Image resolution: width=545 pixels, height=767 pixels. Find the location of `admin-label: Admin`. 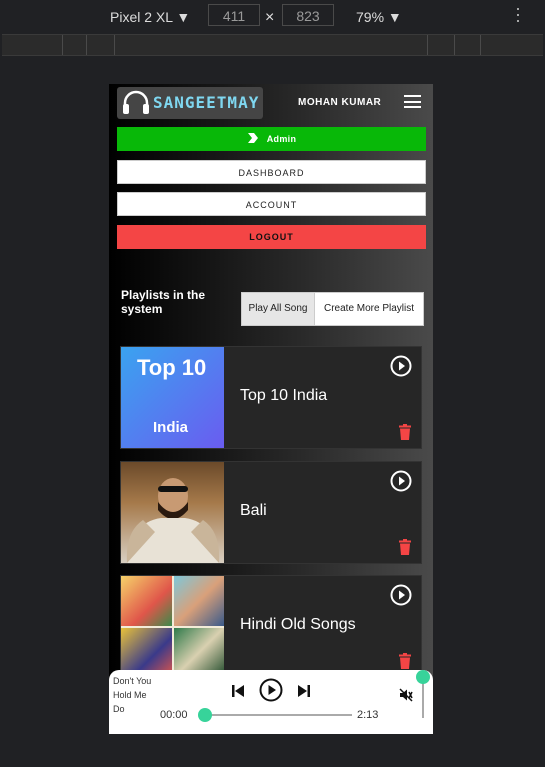

admin-label: Admin is located at coordinates (281, 139).